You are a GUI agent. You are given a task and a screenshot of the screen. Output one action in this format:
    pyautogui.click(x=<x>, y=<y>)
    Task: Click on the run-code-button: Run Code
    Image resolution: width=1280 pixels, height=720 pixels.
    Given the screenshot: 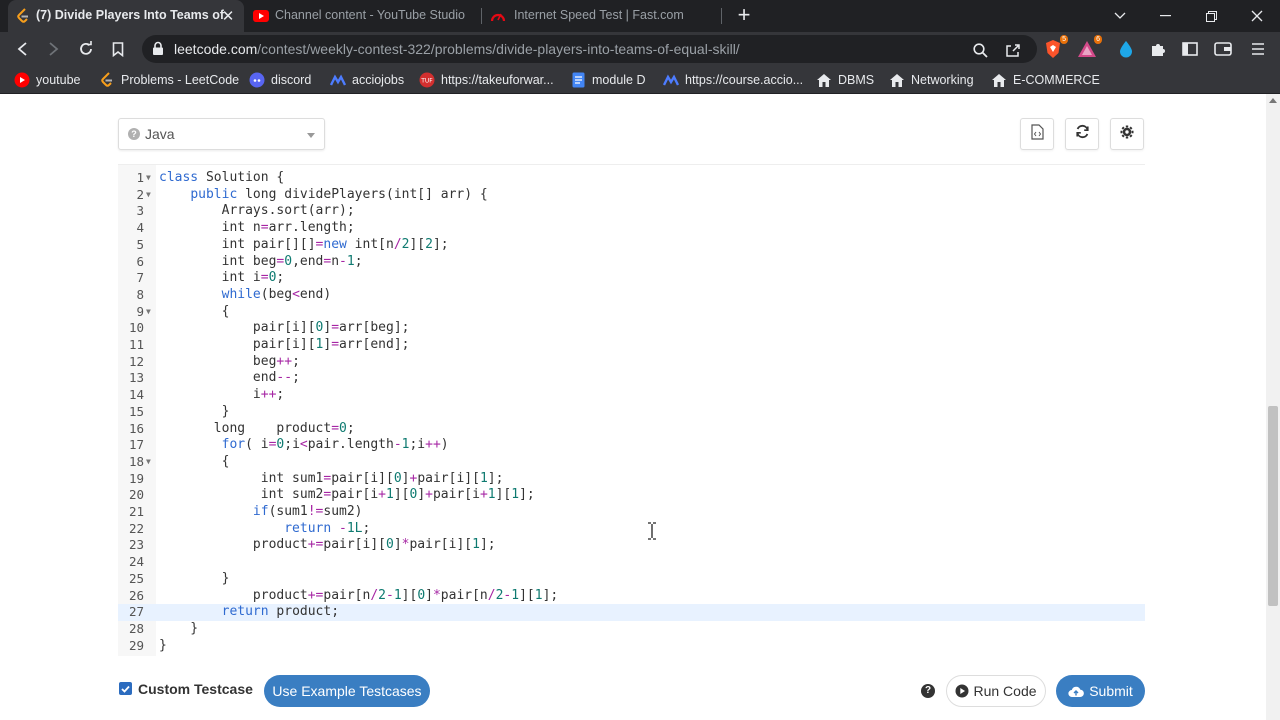 What is the action you would take?
    pyautogui.click(x=996, y=691)
    